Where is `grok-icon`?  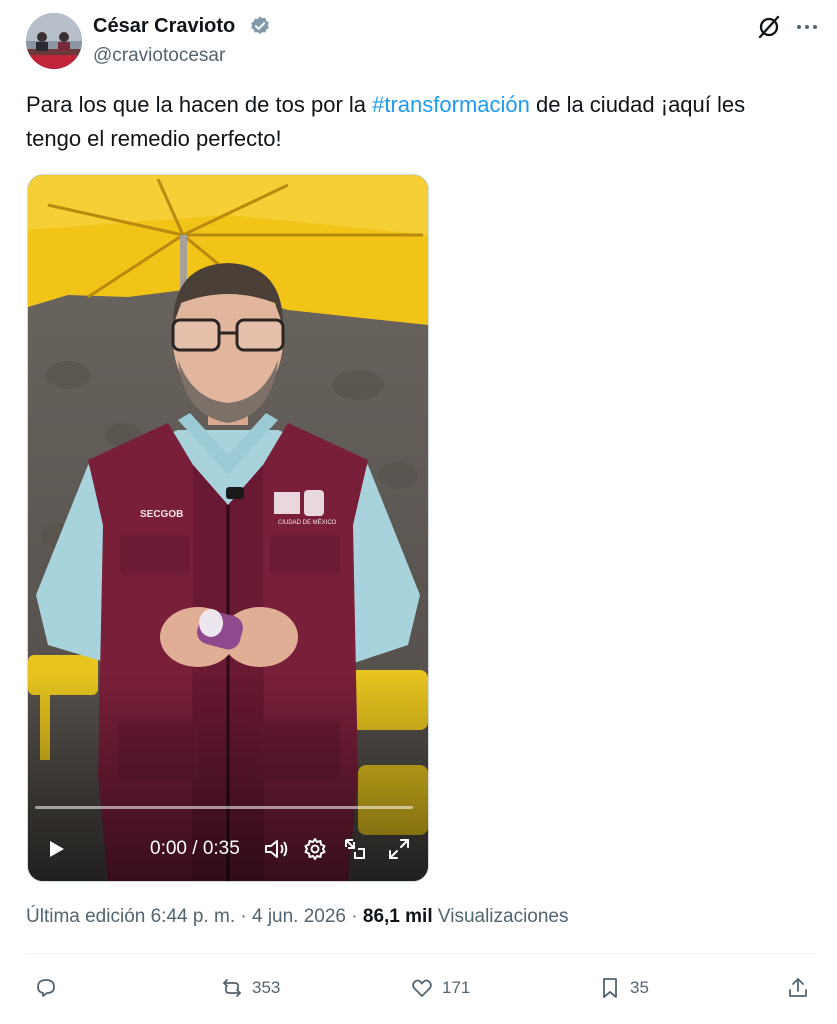 grok-icon is located at coordinates (769, 27).